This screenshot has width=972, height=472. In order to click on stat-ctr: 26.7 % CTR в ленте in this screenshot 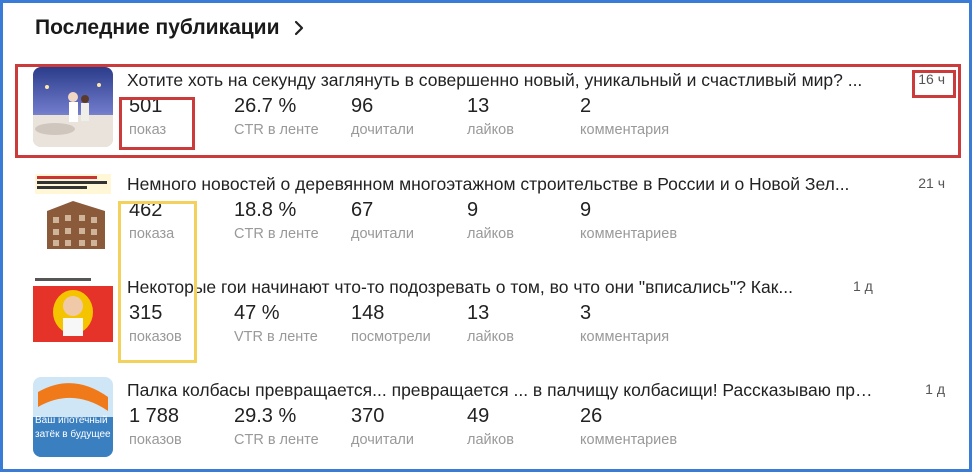, I will do `click(294, 117)`.